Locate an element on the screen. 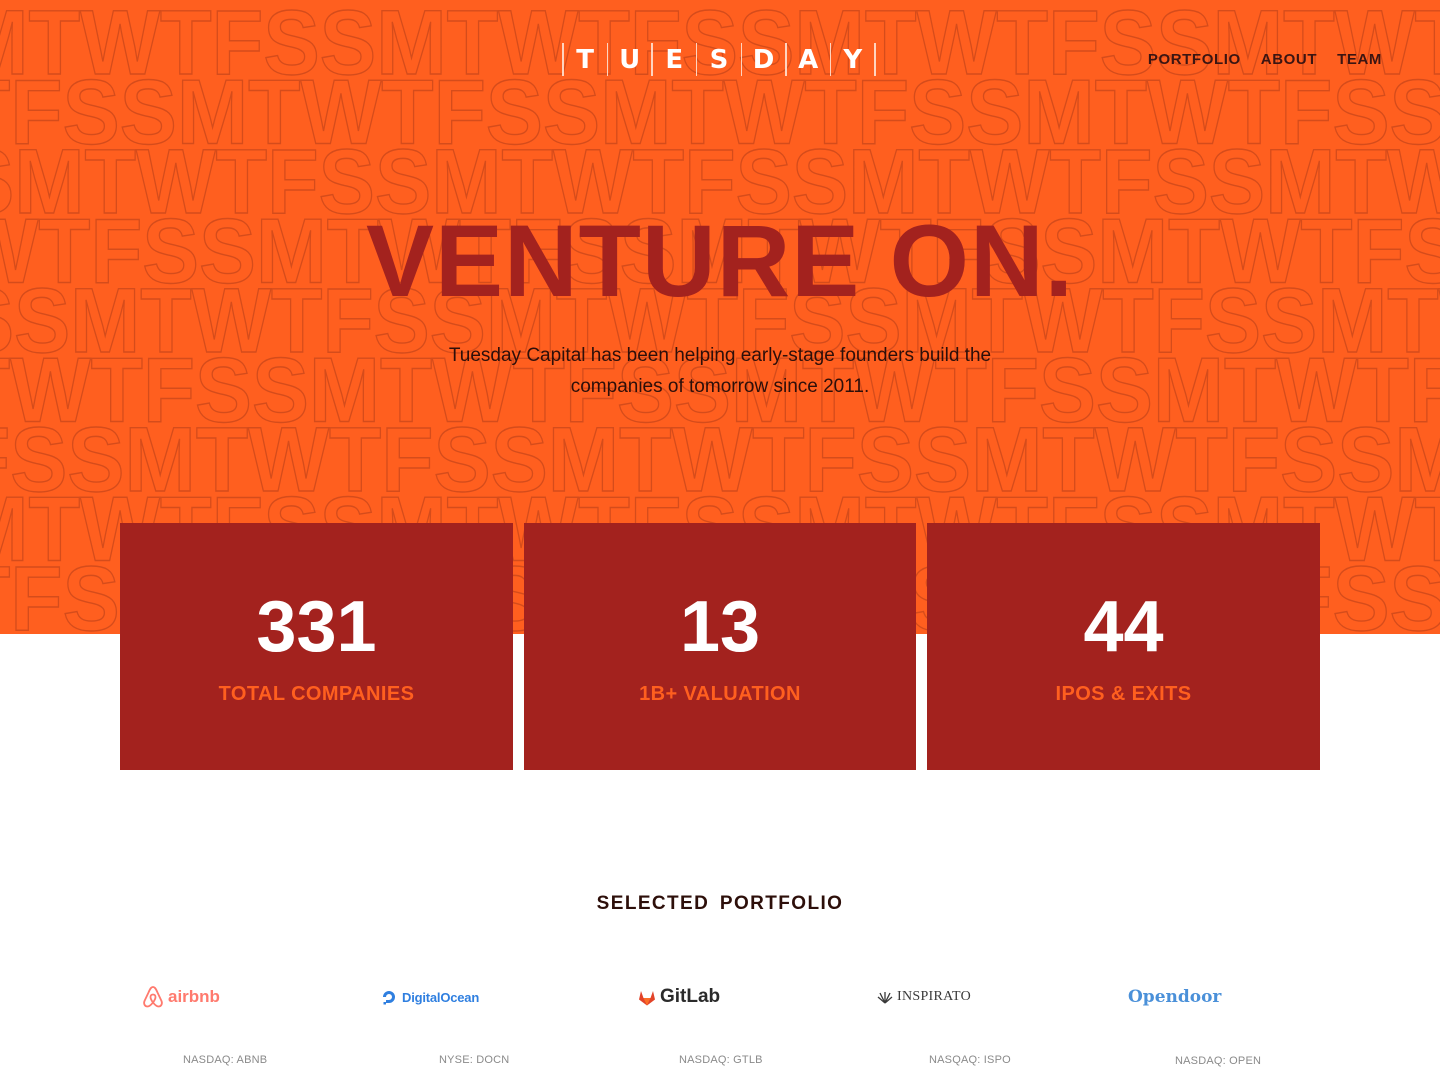  digitalocean-wordmark: DigitalOcean is located at coordinates (441, 997).